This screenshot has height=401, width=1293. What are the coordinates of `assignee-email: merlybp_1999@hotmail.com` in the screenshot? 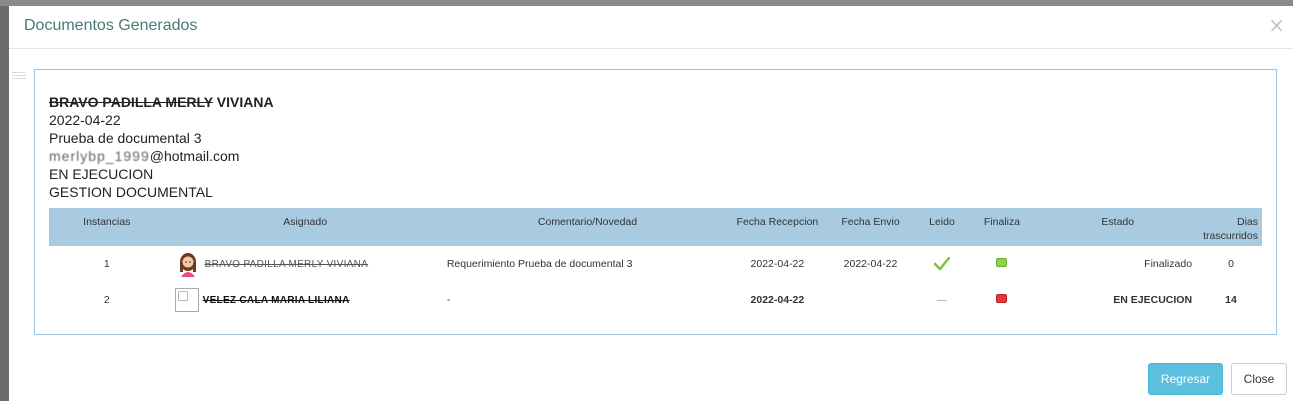 It's located at (144, 156).